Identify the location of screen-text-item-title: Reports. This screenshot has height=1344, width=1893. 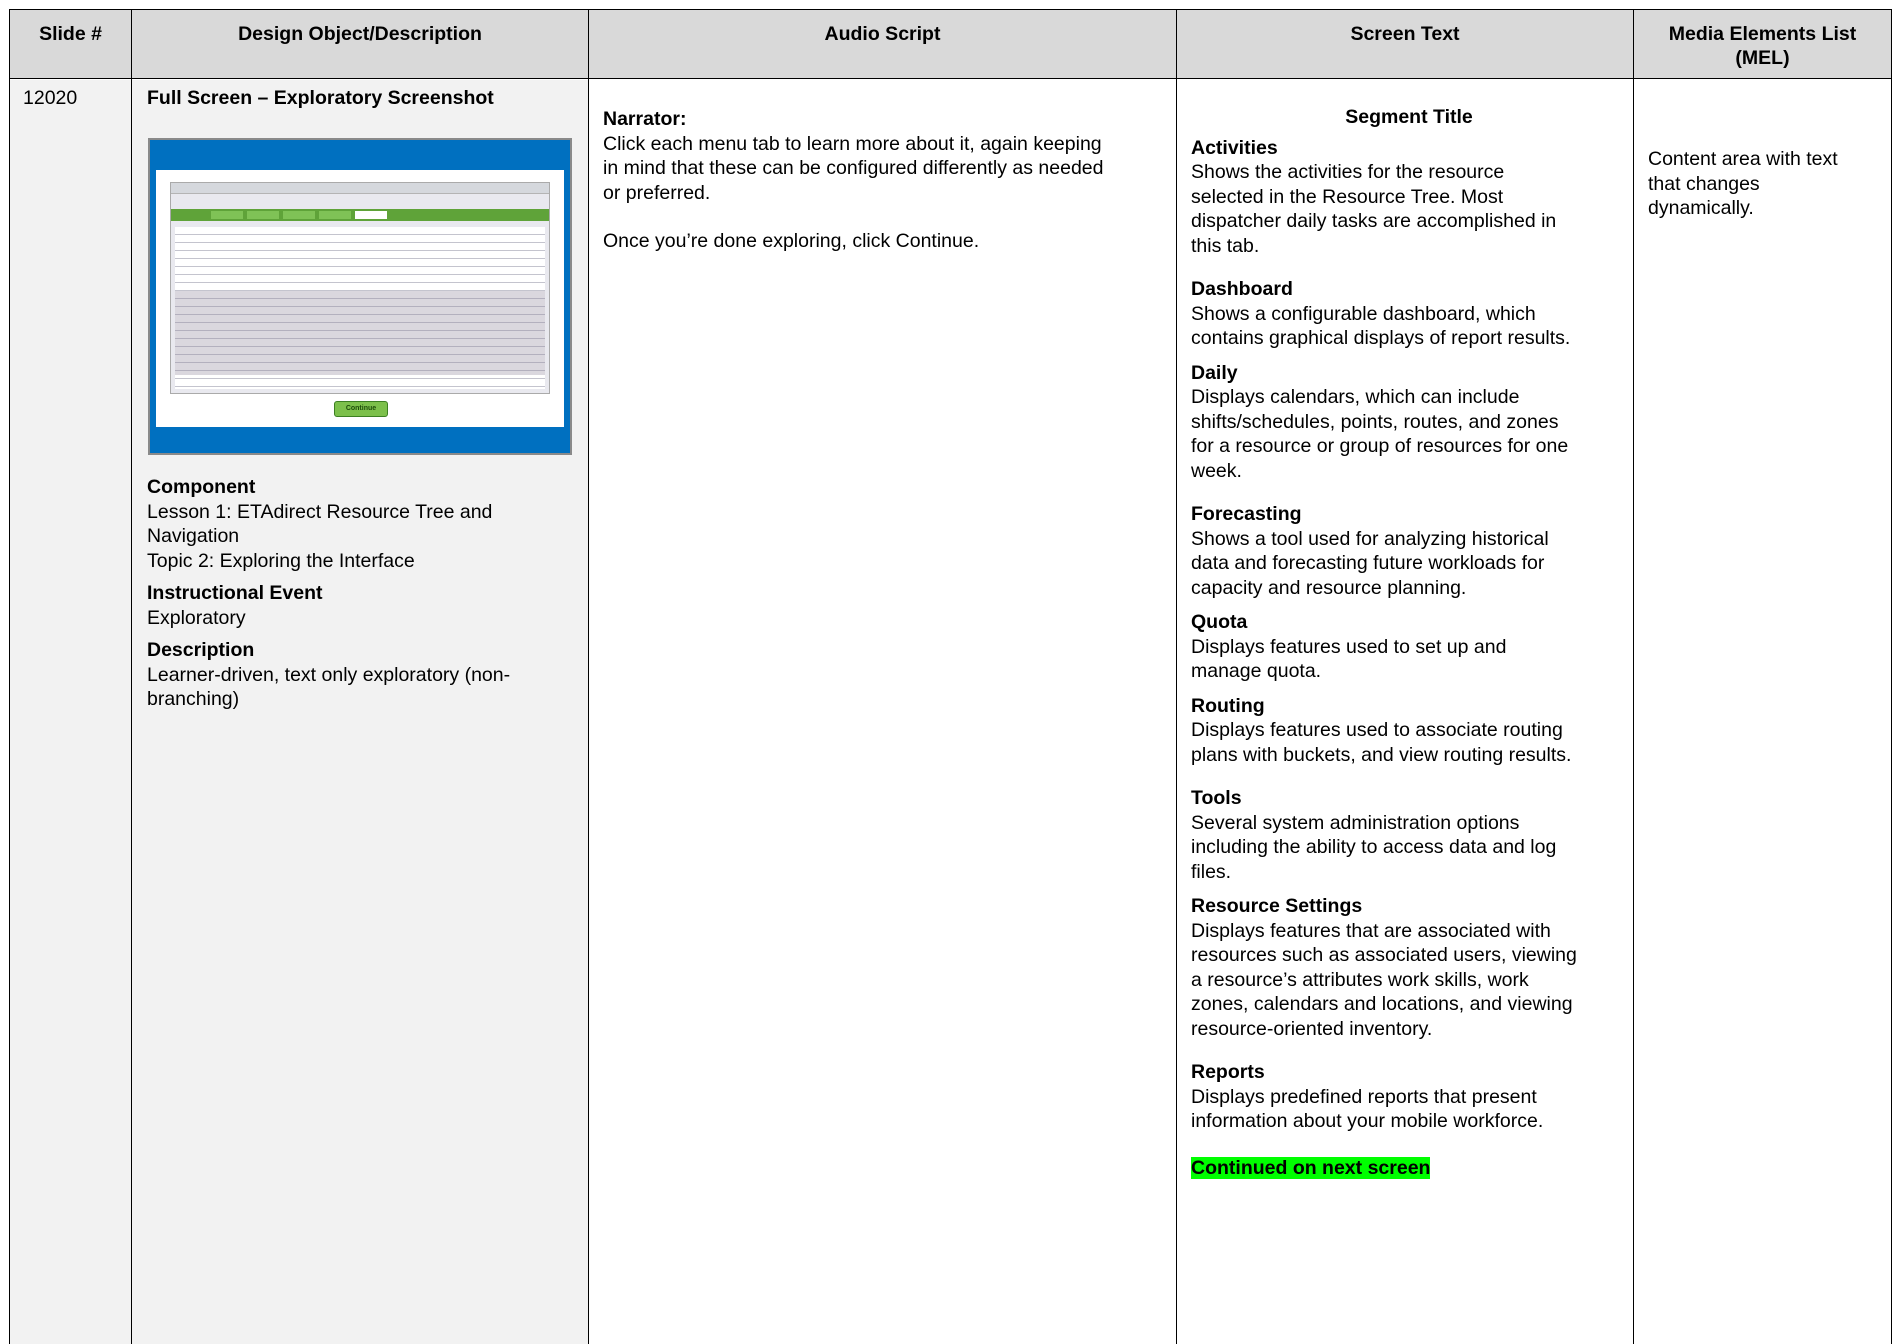
(1228, 1072).